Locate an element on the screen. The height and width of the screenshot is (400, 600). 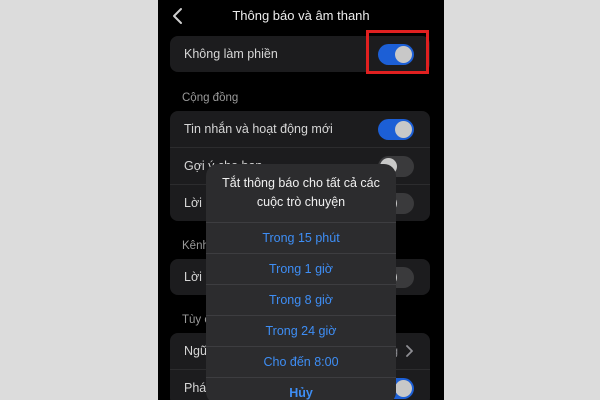
row-label: Tin nhắn và hoạt động mới is located at coordinates (258, 129).